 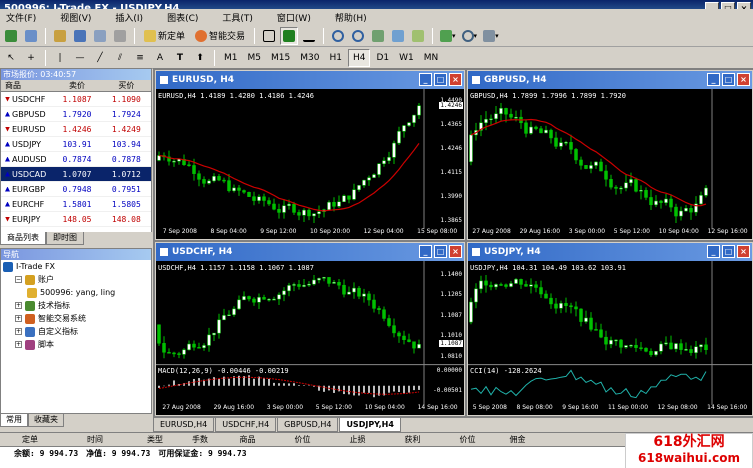 What do you see at coordinates (200, 58) in the screenshot?
I see `arrows-button: ⬆` at bounding box center [200, 58].